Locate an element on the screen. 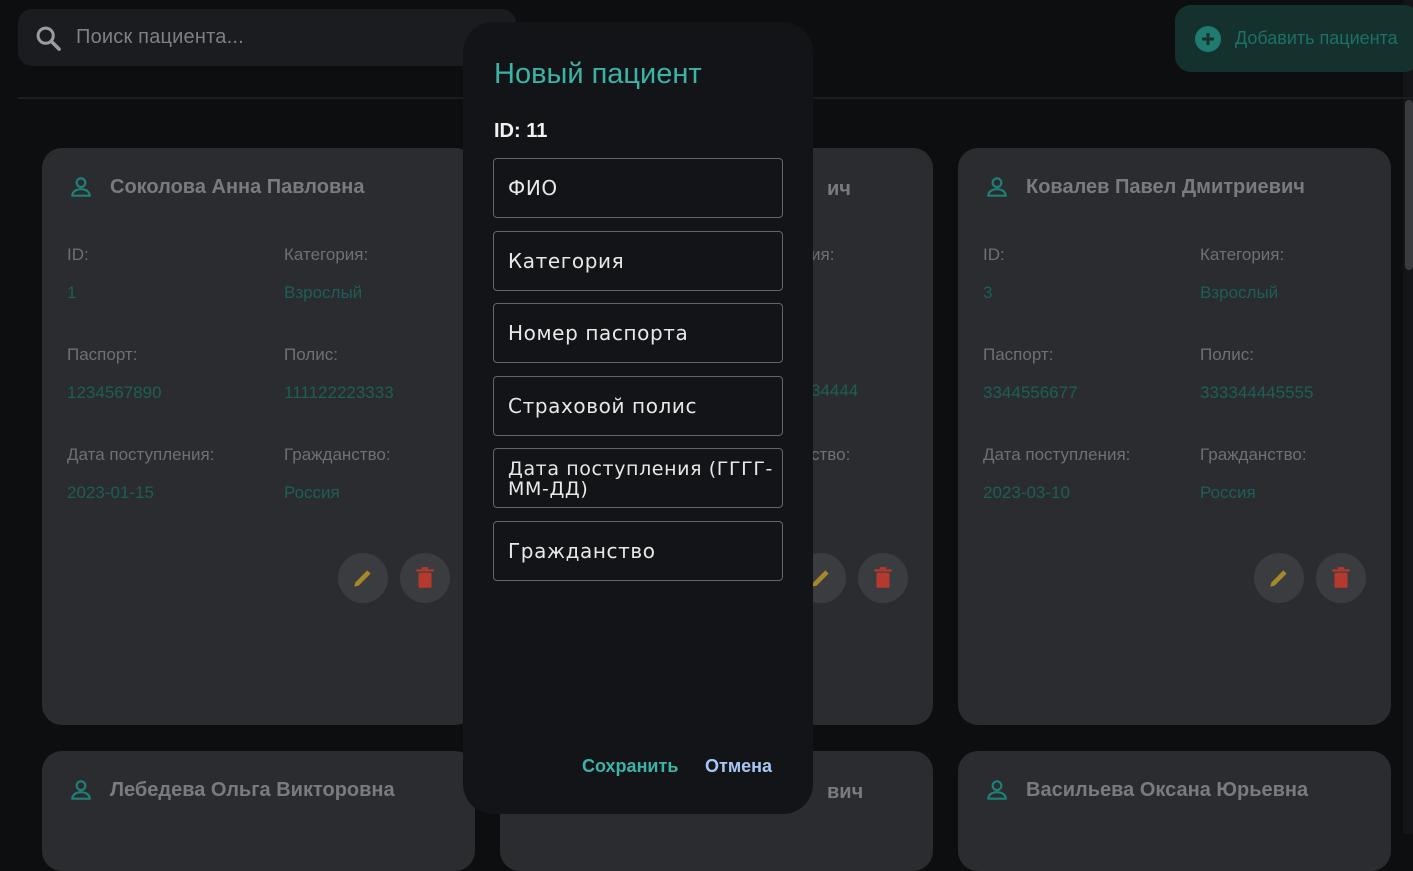 The image size is (1413, 871). policy-value: 333344445555 is located at coordinates (1257, 392).